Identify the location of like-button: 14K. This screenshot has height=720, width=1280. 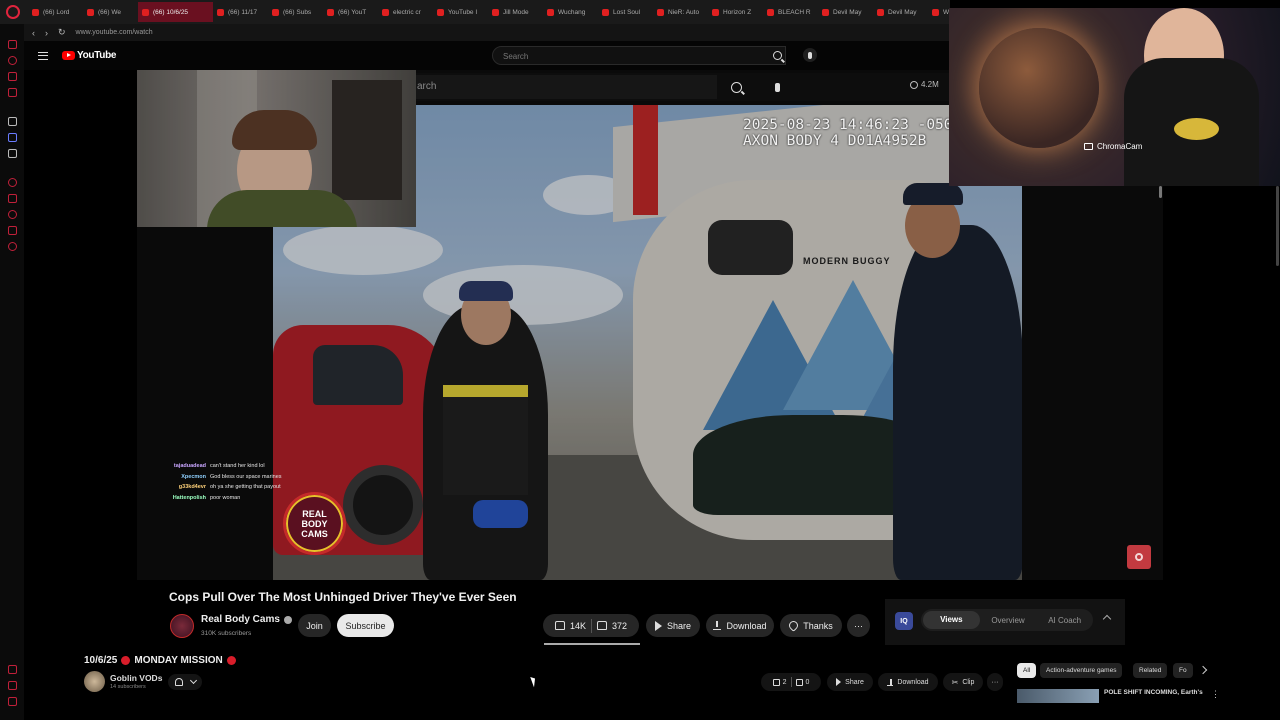
(570, 626).